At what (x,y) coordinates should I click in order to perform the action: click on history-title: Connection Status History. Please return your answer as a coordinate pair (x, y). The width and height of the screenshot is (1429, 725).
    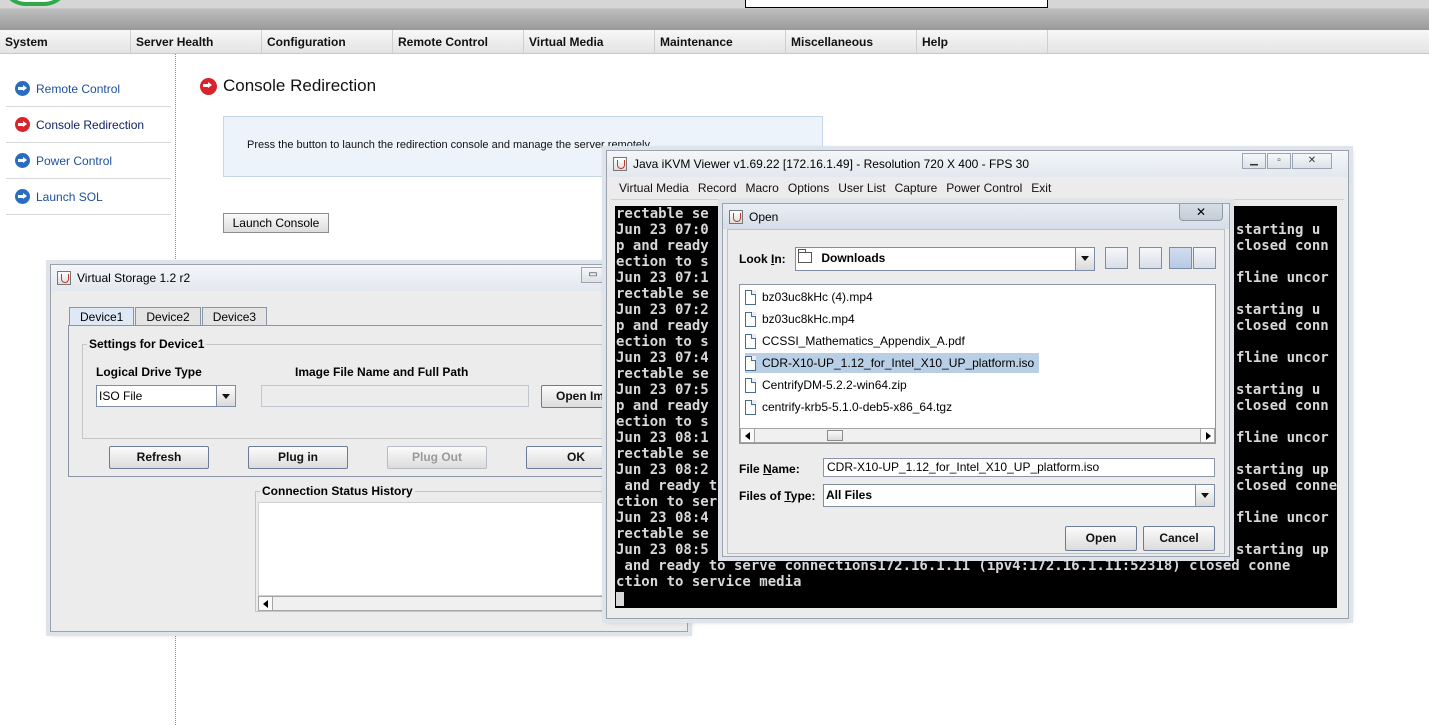
    Looking at the image, I should click on (337, 491).